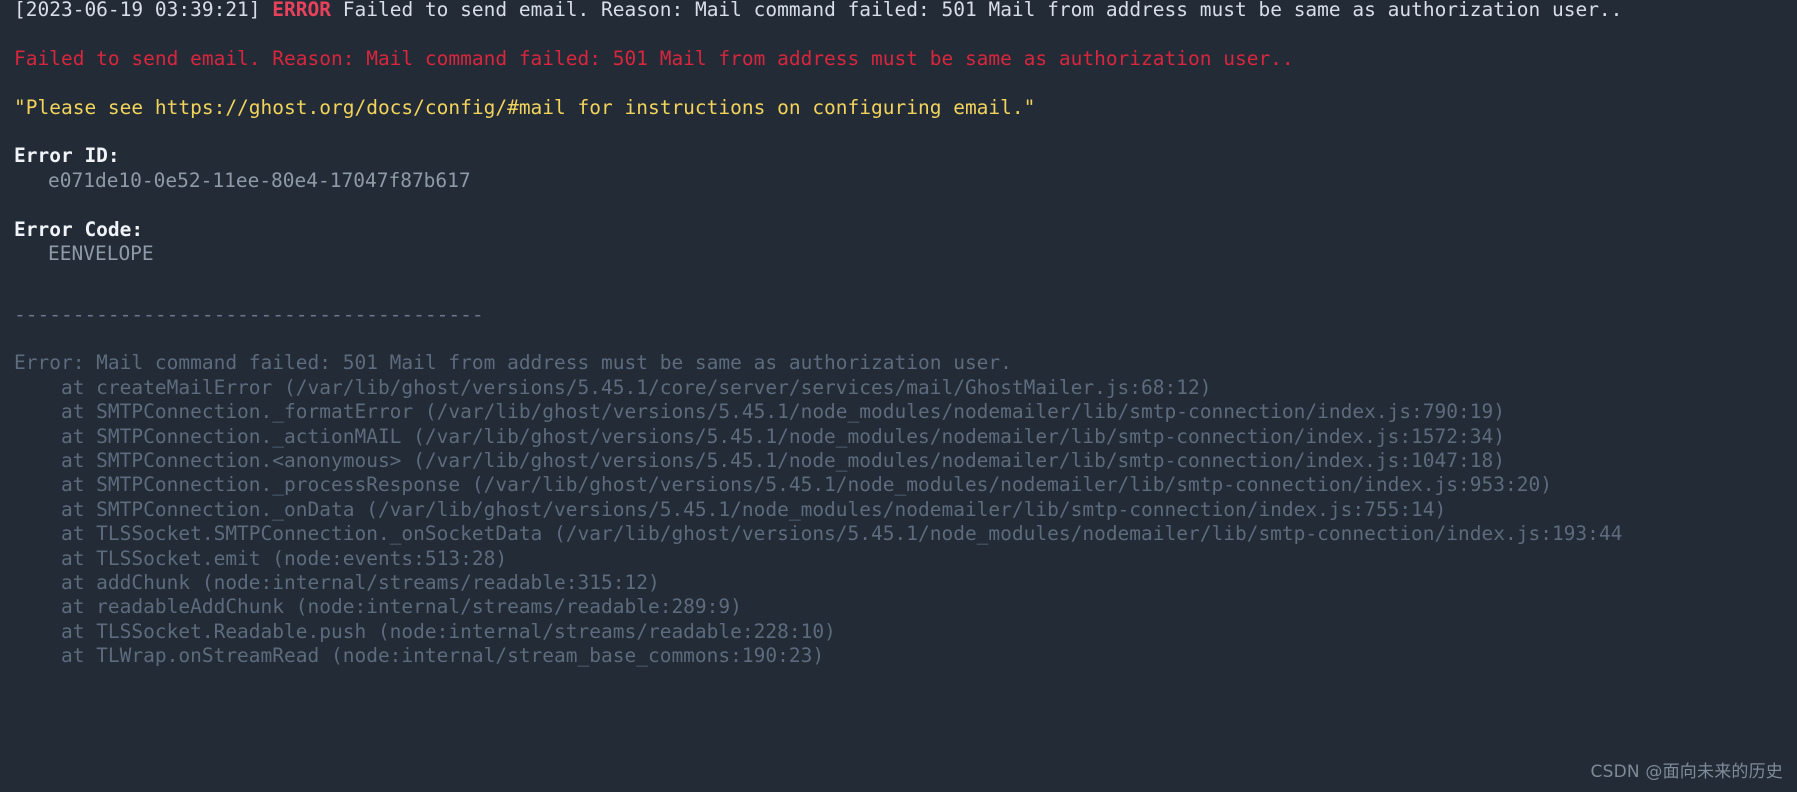 The height and width of the screenshot is (792, 1797). What do you see at coordinates (101, 253) in the screenshot?
I see `error-code-value: EENVELOPE` at bounding box center [101, 253].